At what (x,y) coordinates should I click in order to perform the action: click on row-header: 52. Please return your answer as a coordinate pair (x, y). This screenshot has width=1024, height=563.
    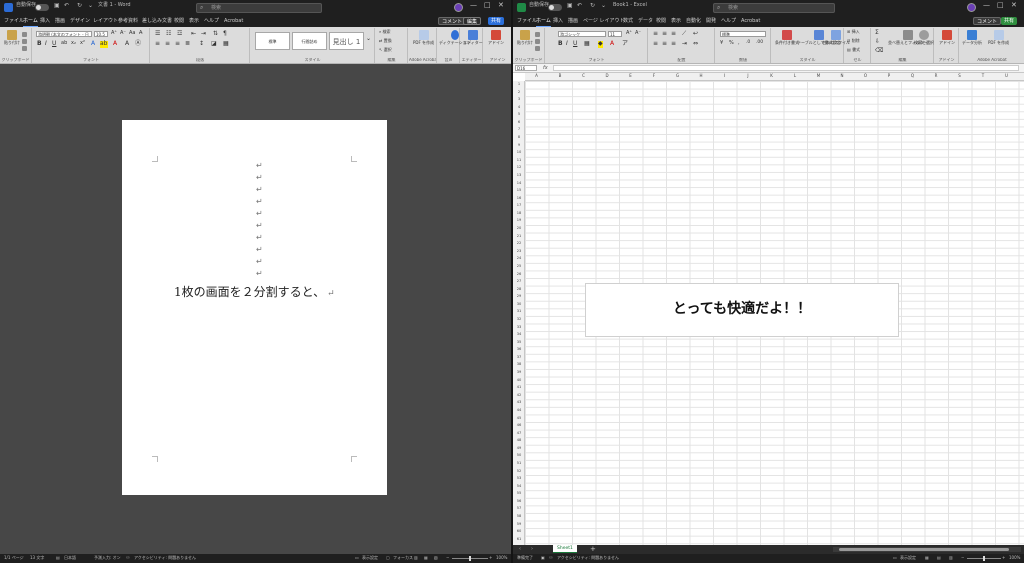
    Looking at the image, I should click on (519, 471).